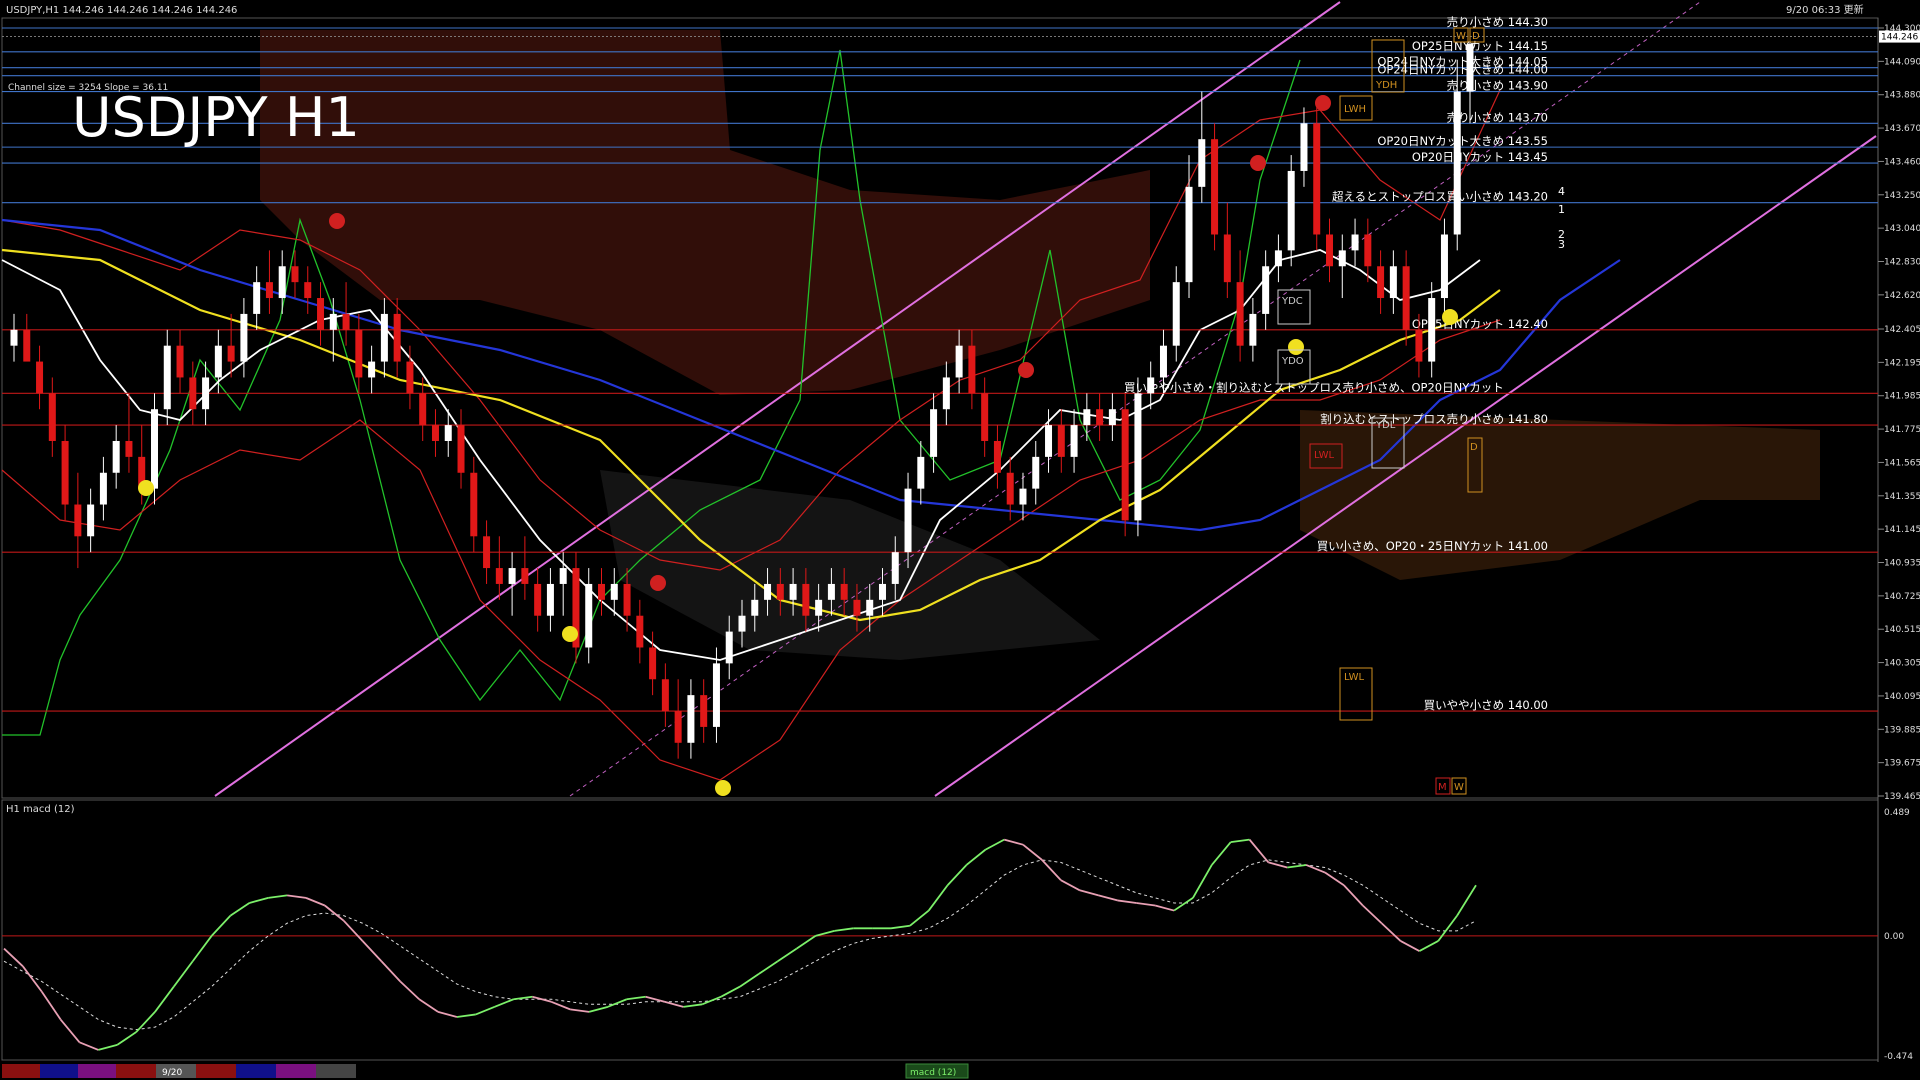  What do you see at coordinates (1902, 630) in the screenshot?
I see `y-tick-label: 140.515` at bounding box center [1902, 630].